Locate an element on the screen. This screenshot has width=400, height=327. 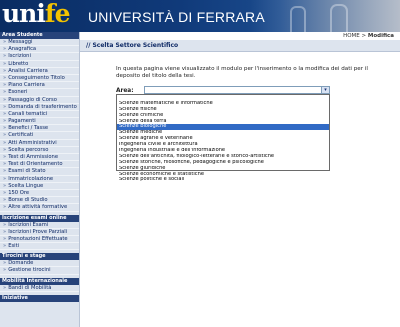
sidebar-item: Bandi di Mobilità is located at coordinates (39, 288).